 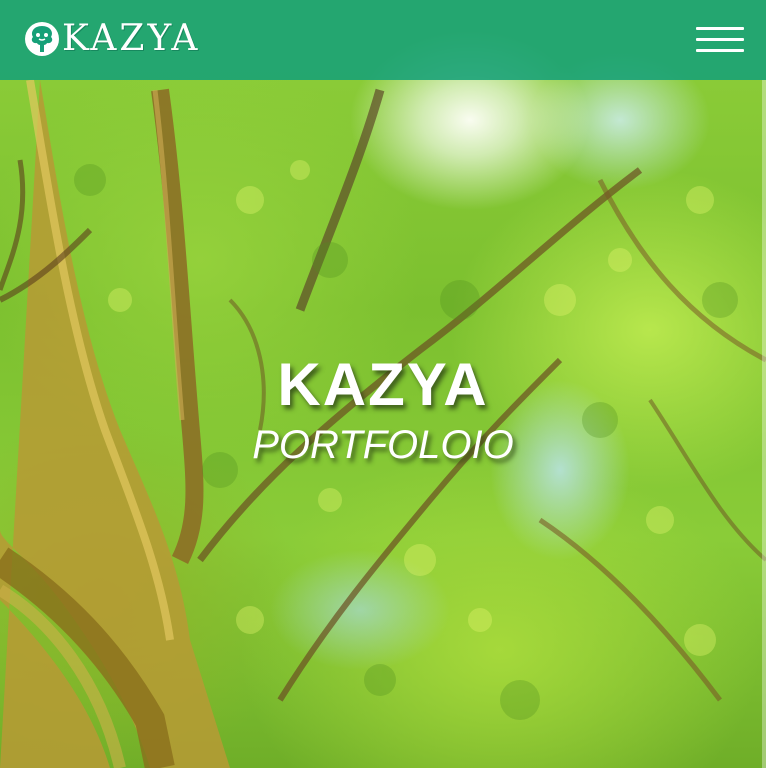 What do you see at coordinates (42, 39) in the screenshot?
I see `tree-face-icon` at bounding box center [42, 39].